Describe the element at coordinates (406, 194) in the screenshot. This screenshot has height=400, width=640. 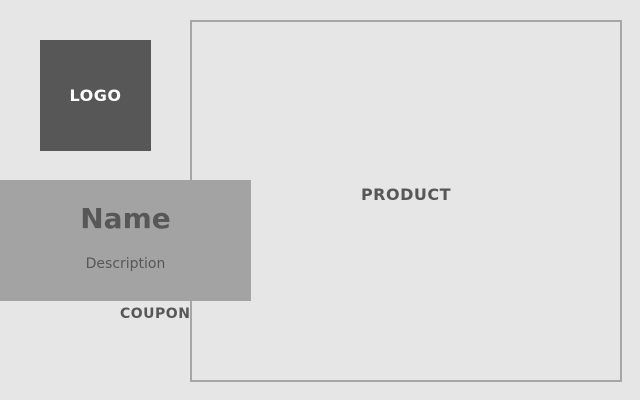
I see `product-label: PRODUCT` at that location.